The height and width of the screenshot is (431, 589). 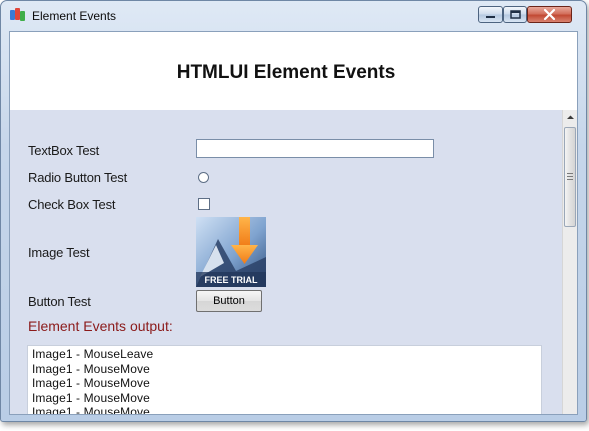 I want to click on title-bar: Element Events, so click(x=293, y=15).